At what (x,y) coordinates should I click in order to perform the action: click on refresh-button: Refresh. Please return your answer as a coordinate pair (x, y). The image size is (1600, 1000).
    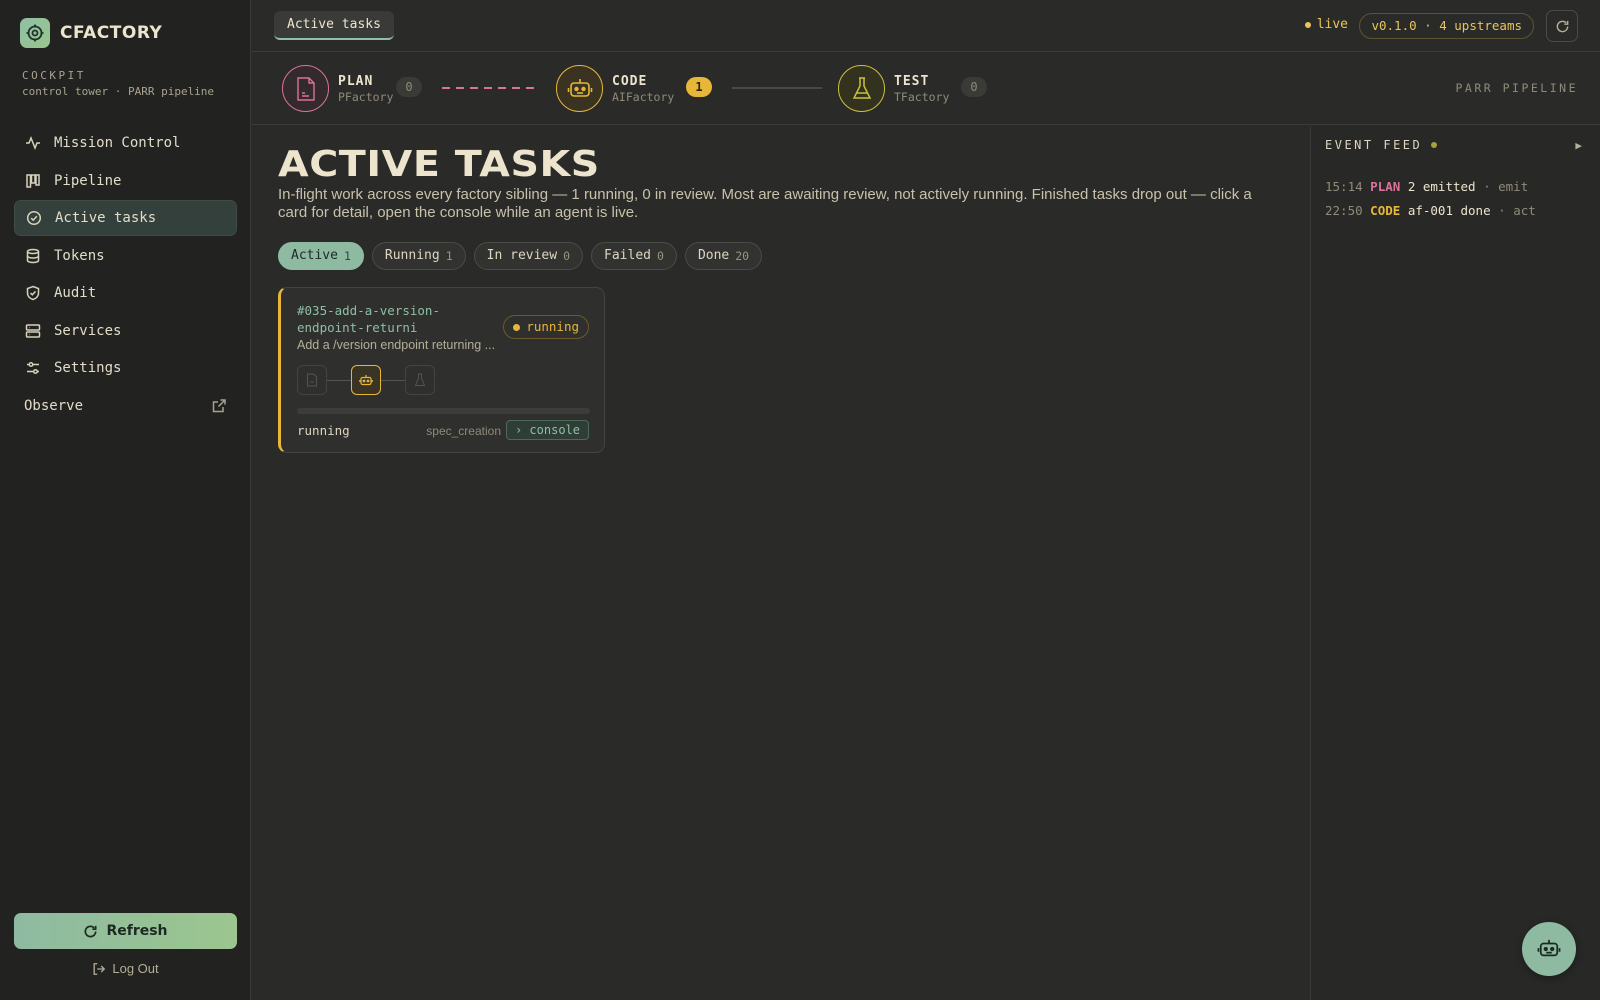
    Looking at the image, I should click on (125, 931).